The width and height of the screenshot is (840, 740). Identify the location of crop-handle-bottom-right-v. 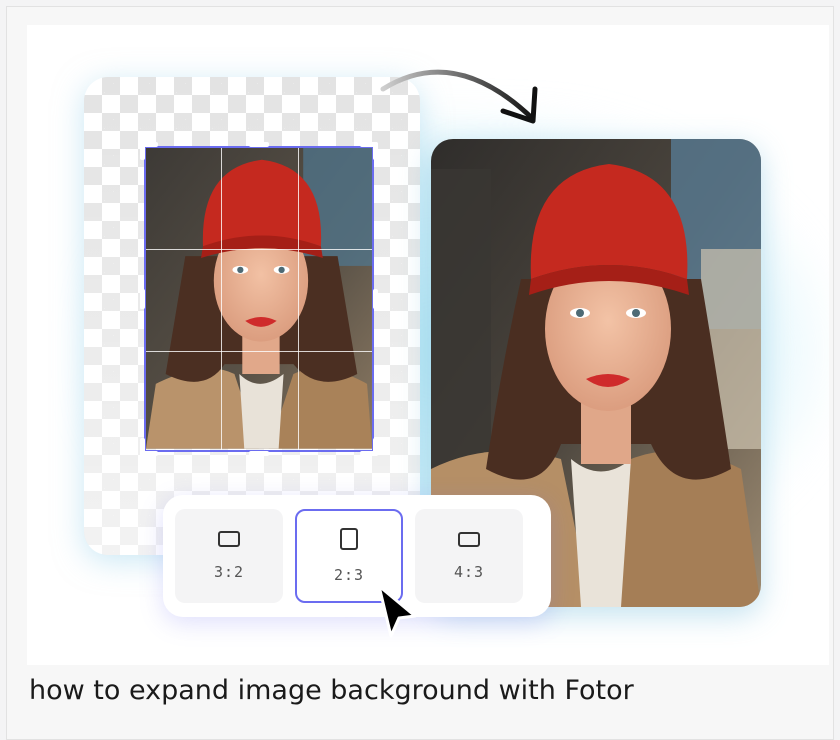
(375, 447).